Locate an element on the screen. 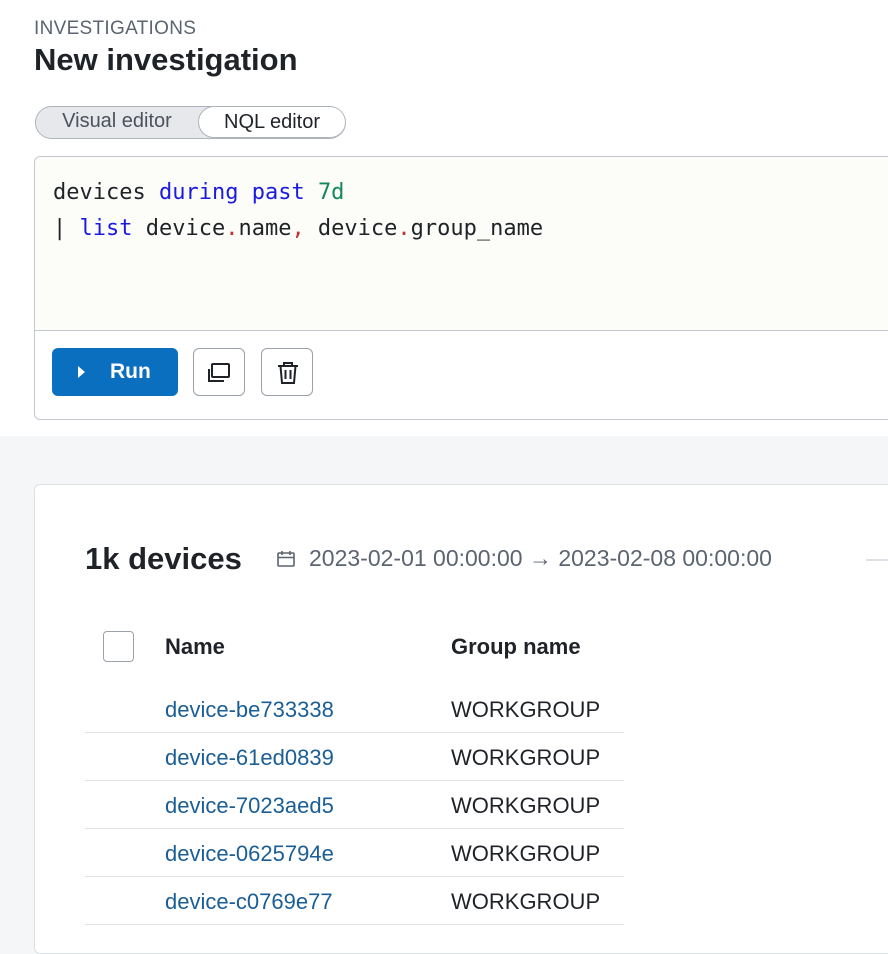 The width and height of the screenshot is (888, 954). device-name-link: device-c0769e77 is located at coordinates (249, 902).